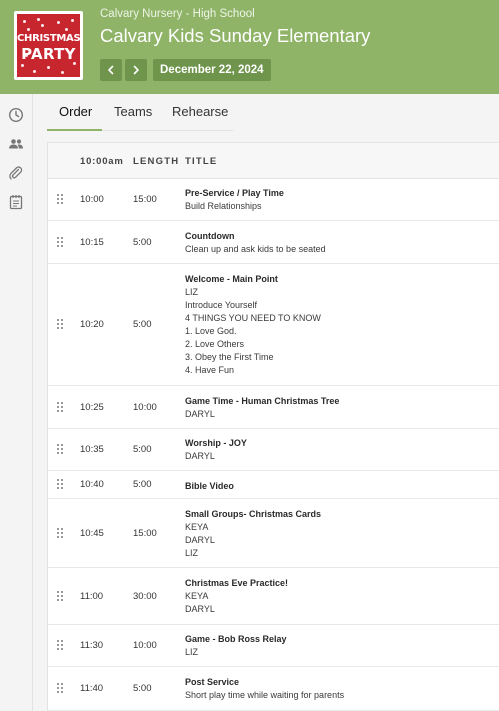 This screenshot has width=499, height=711. What do you see at coordinates (156, 161) in the screenshot?
I see `column-length: LENGTH` at bounding box center [156, 161].